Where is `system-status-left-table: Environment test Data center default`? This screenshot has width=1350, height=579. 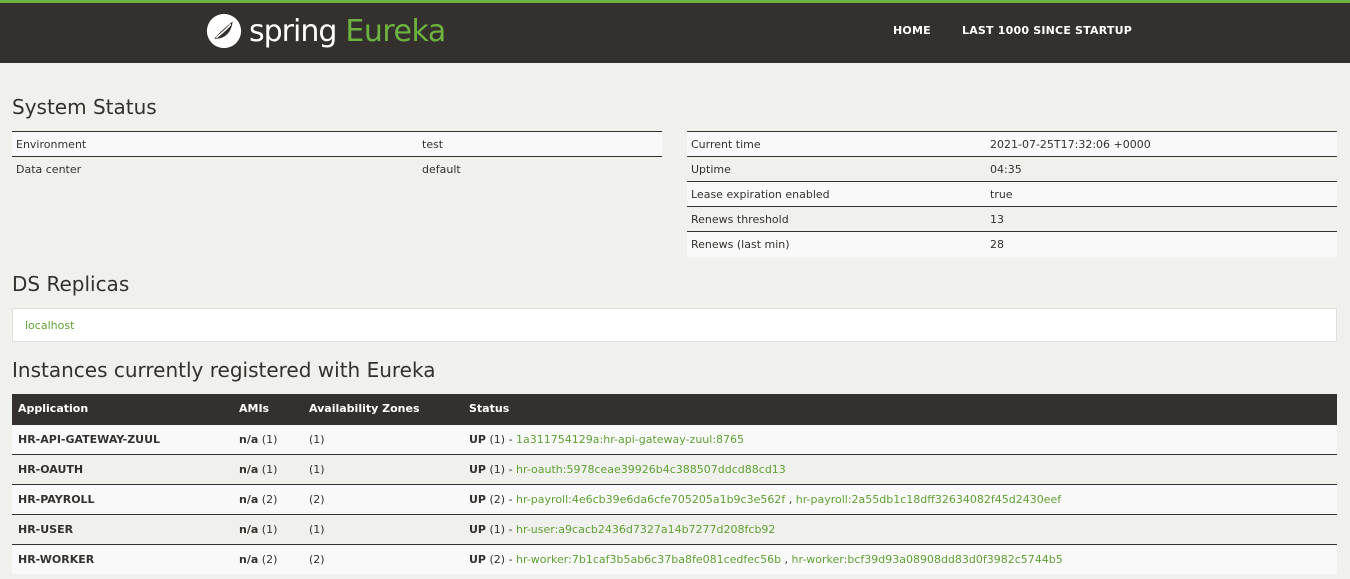
system-status-left-table: Environment test Data center default is located at coordinates (337, 156).